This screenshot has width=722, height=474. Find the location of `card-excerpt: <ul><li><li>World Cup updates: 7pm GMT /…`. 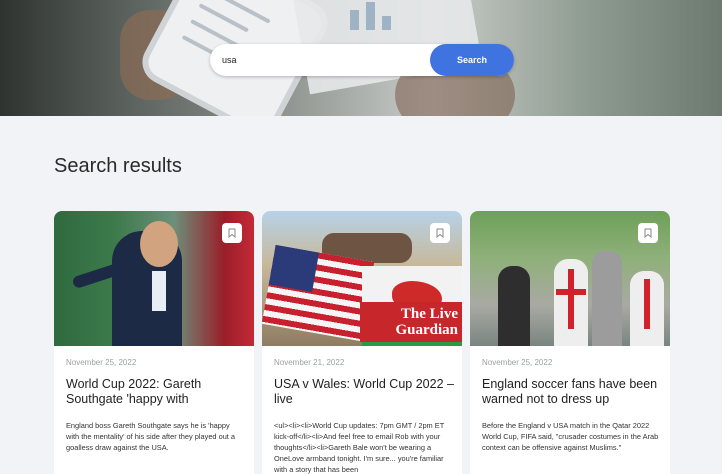

card-excerpt: <ul><li><li>World Cup updates: 7pm GMT /… is located at coordinates (359, 447).